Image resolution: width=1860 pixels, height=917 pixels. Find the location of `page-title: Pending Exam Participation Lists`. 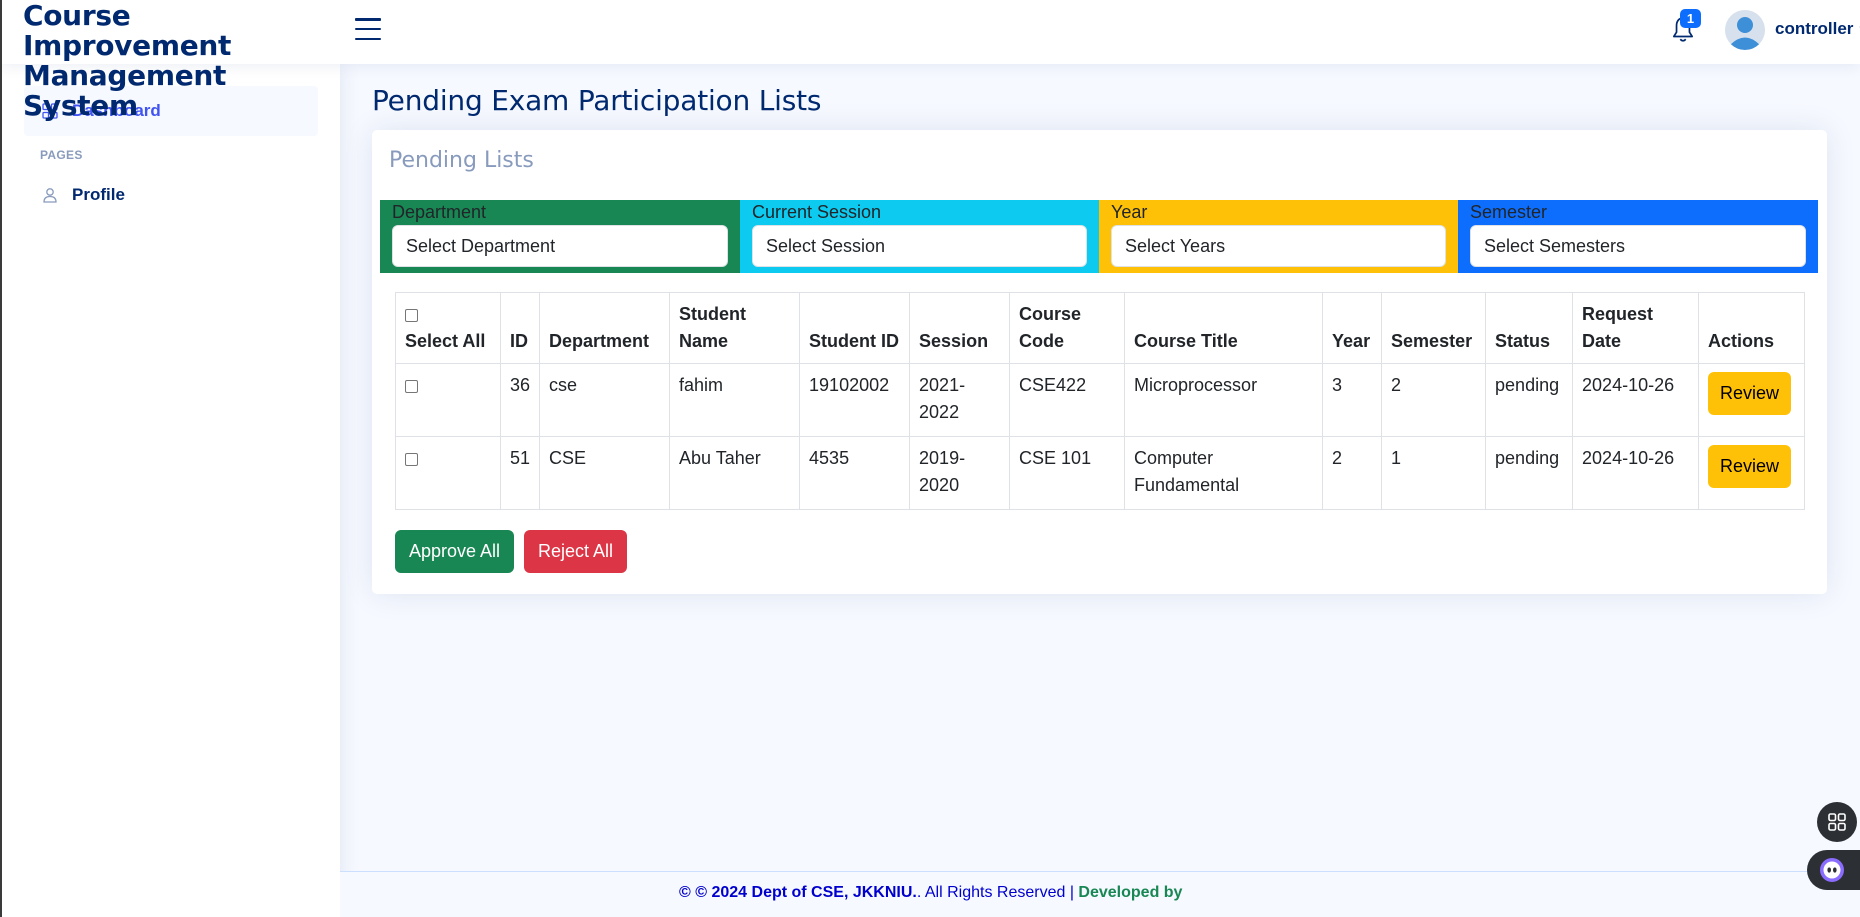

page-title: Pending Exam Participation Lists is located at coordinates (597, 100).